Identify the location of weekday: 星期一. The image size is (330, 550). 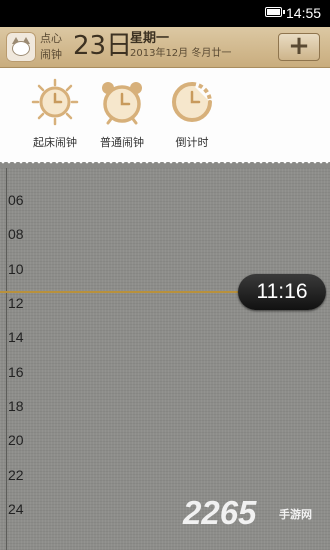
(150, 38).